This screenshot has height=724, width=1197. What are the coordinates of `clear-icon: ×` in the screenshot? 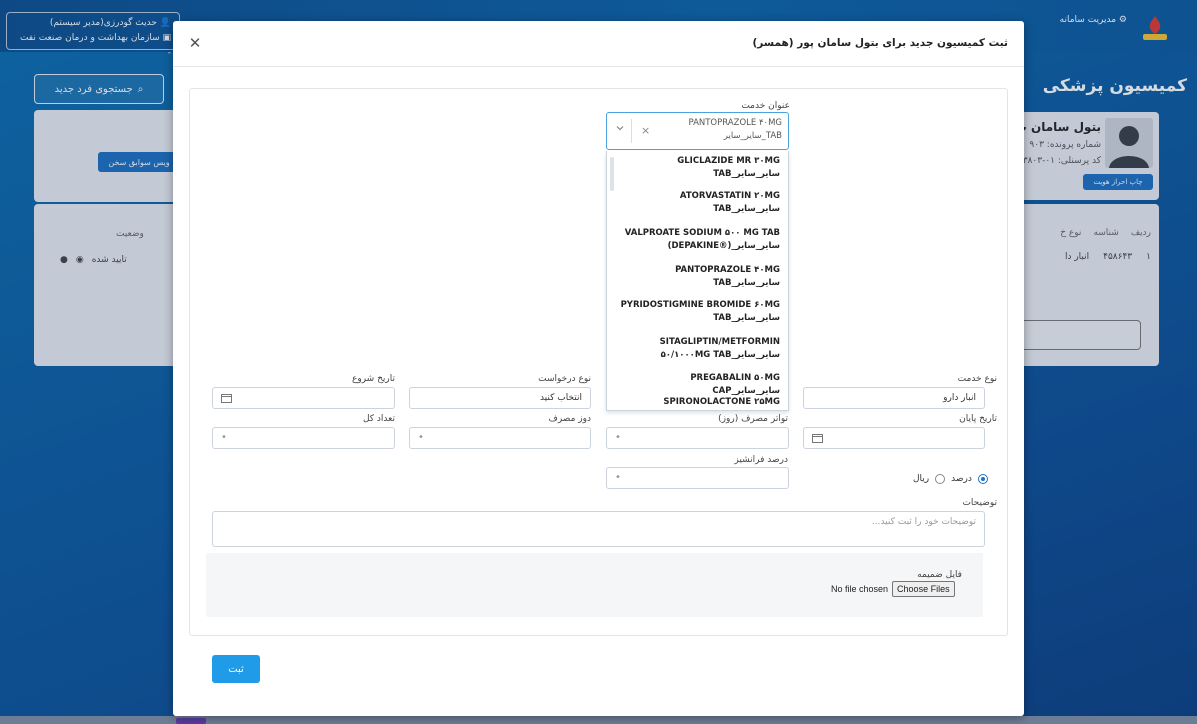 It's located at (645, 130).